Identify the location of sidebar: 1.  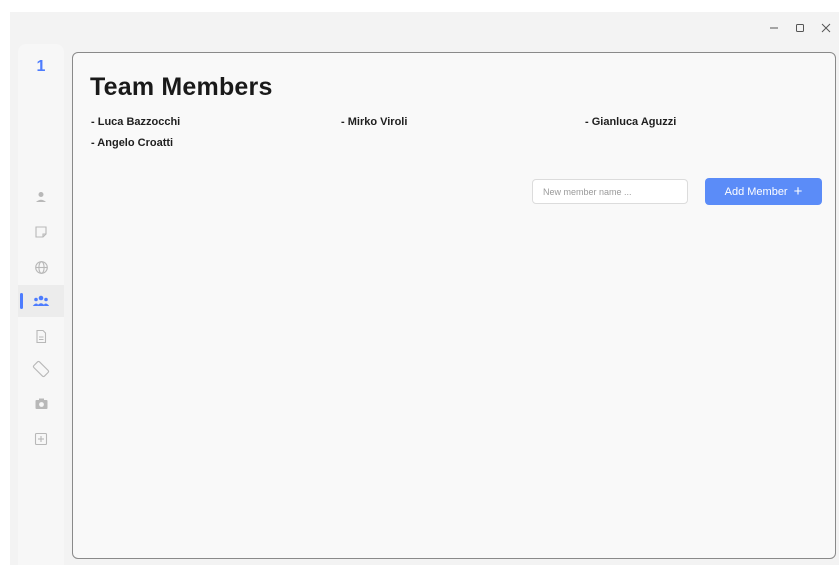
(41, 304).